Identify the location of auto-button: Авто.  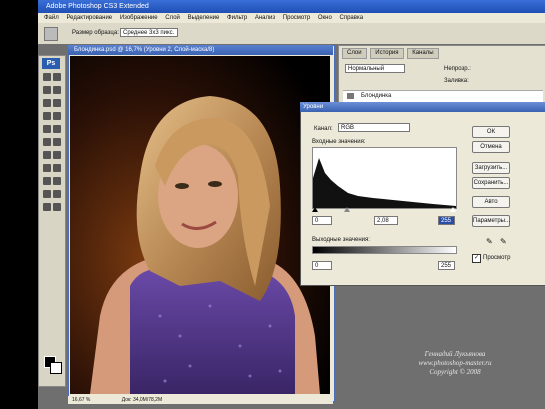
(491, 202).